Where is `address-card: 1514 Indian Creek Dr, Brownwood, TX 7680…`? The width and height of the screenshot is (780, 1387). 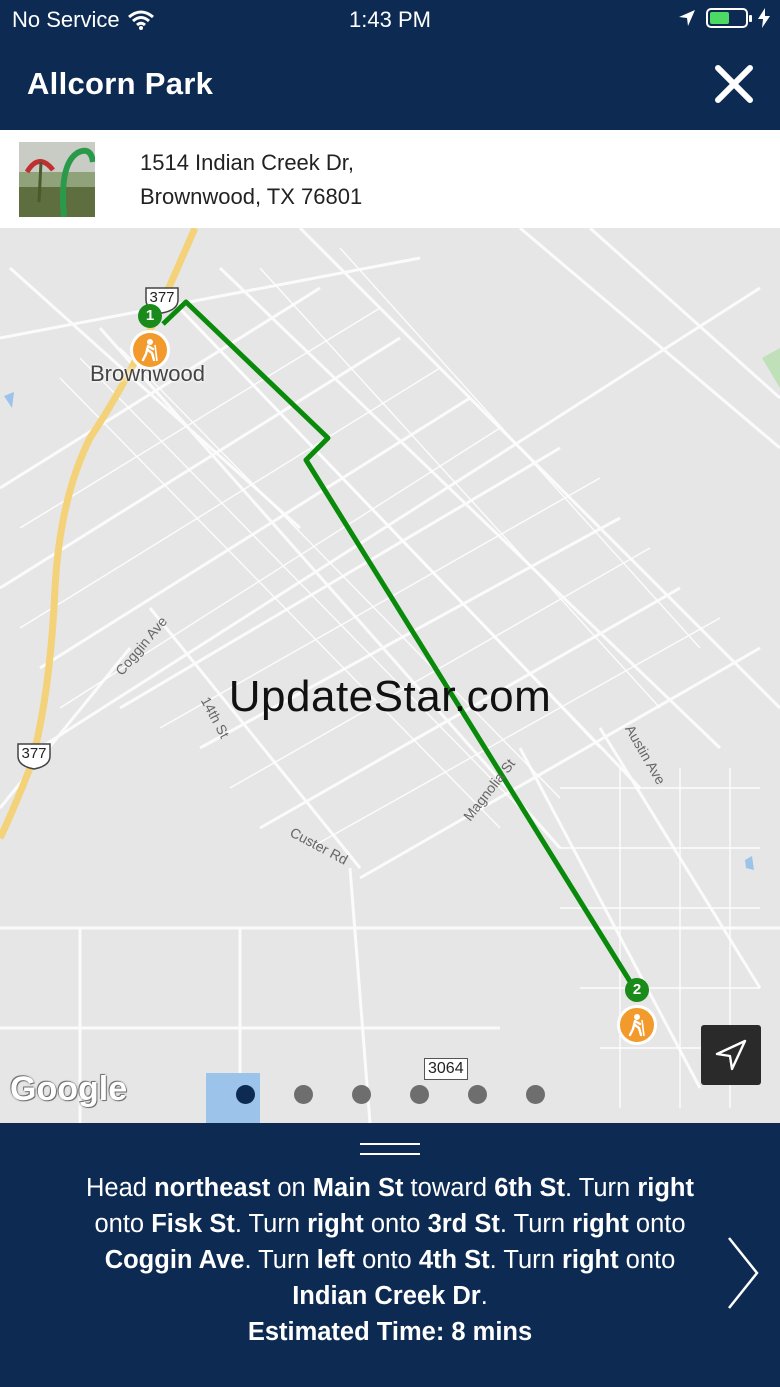
address-card: 1514 Indian Creek Dr, Brownwood, TX 7680… is located at coordinates (390, 179).